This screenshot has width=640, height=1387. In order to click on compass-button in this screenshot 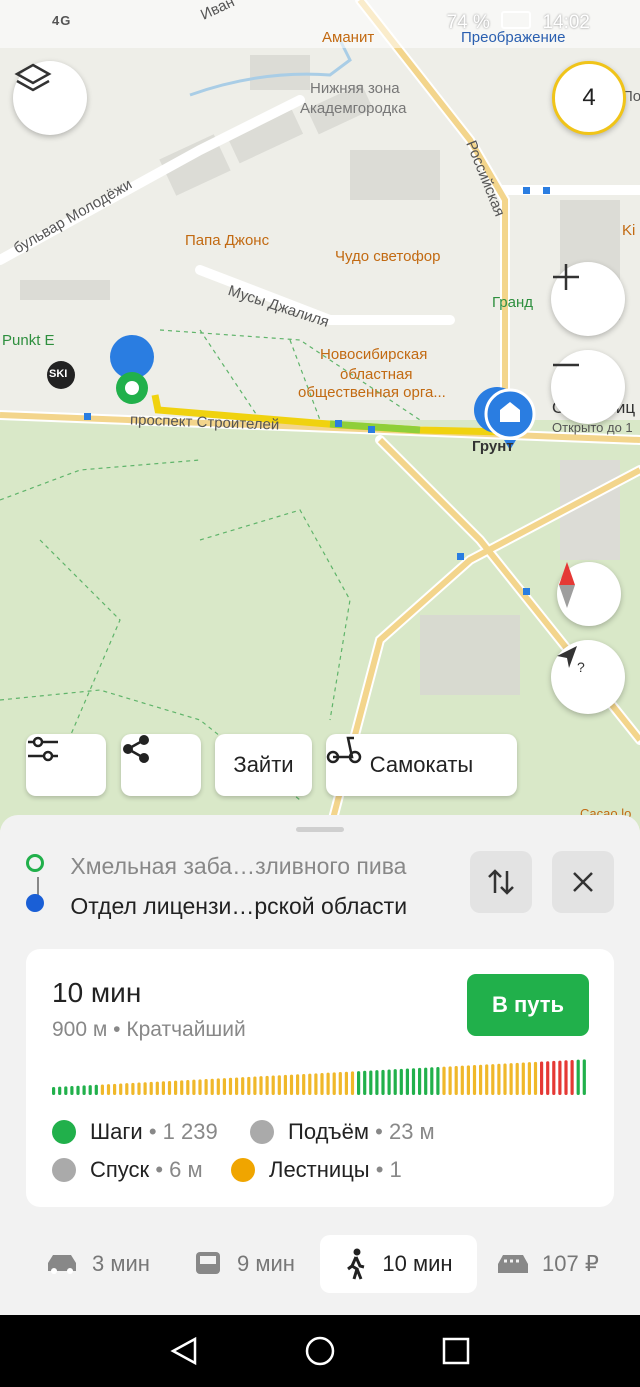, I will do `click(589, 594)`.